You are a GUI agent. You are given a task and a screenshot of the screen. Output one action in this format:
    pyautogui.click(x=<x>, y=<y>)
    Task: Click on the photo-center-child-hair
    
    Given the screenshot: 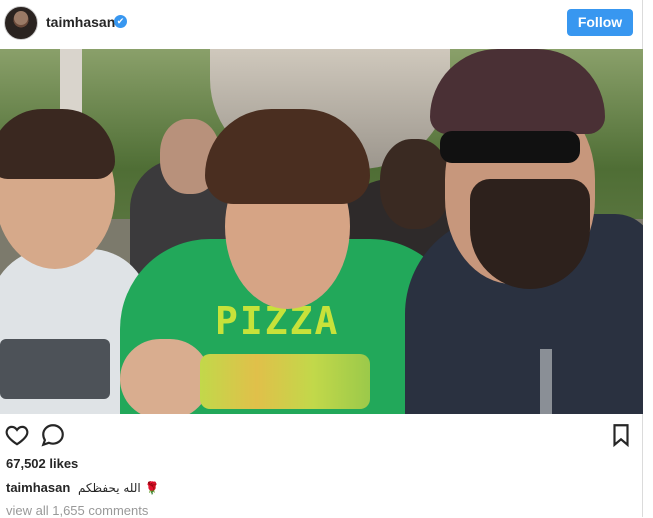 What is the action you would take?
    pyautogui.click(x=287, y=156)
    